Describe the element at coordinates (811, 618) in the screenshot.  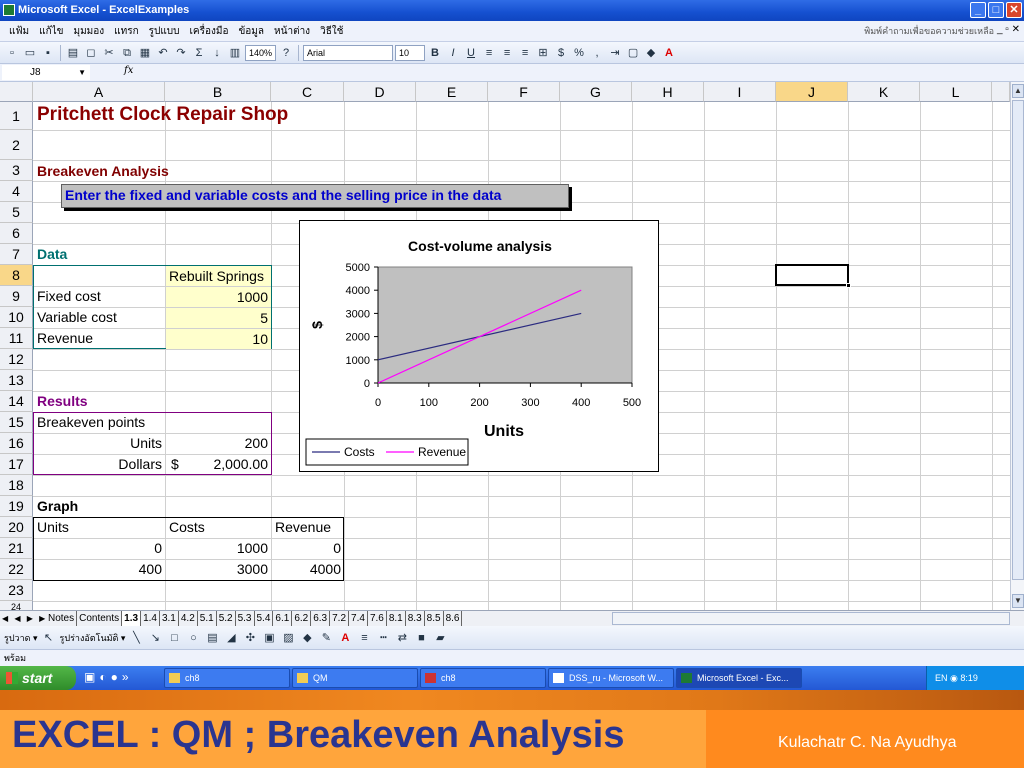
I see `horizontal-scrollbar` at that location.